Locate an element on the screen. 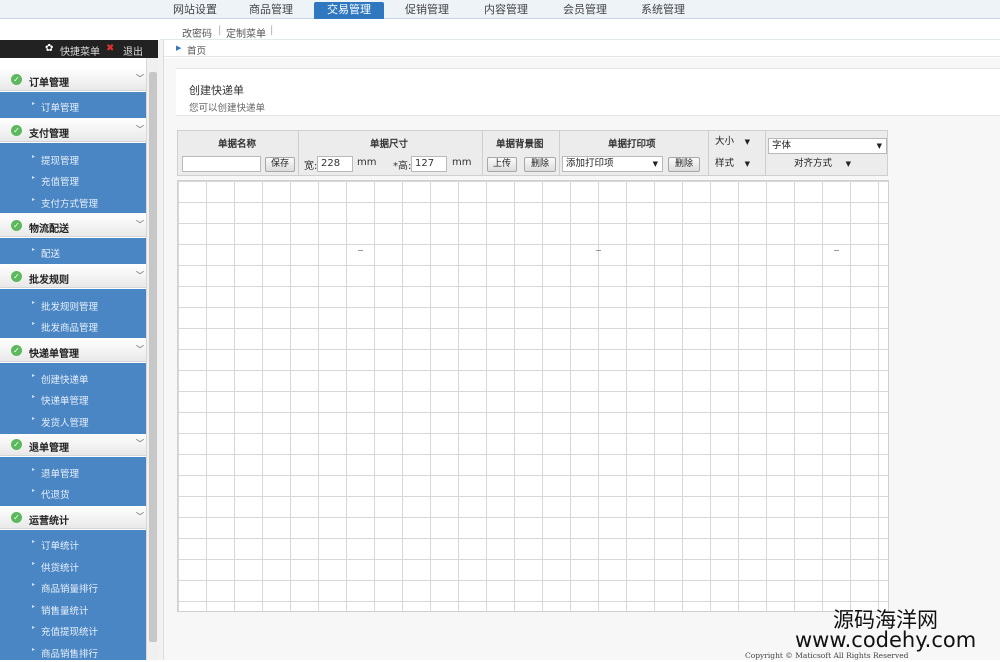 The height and width of the screenshot is (662, 1000). sidebar-item-express-manage: ▸ 快递单管理 is located at coordinates (73, 398).